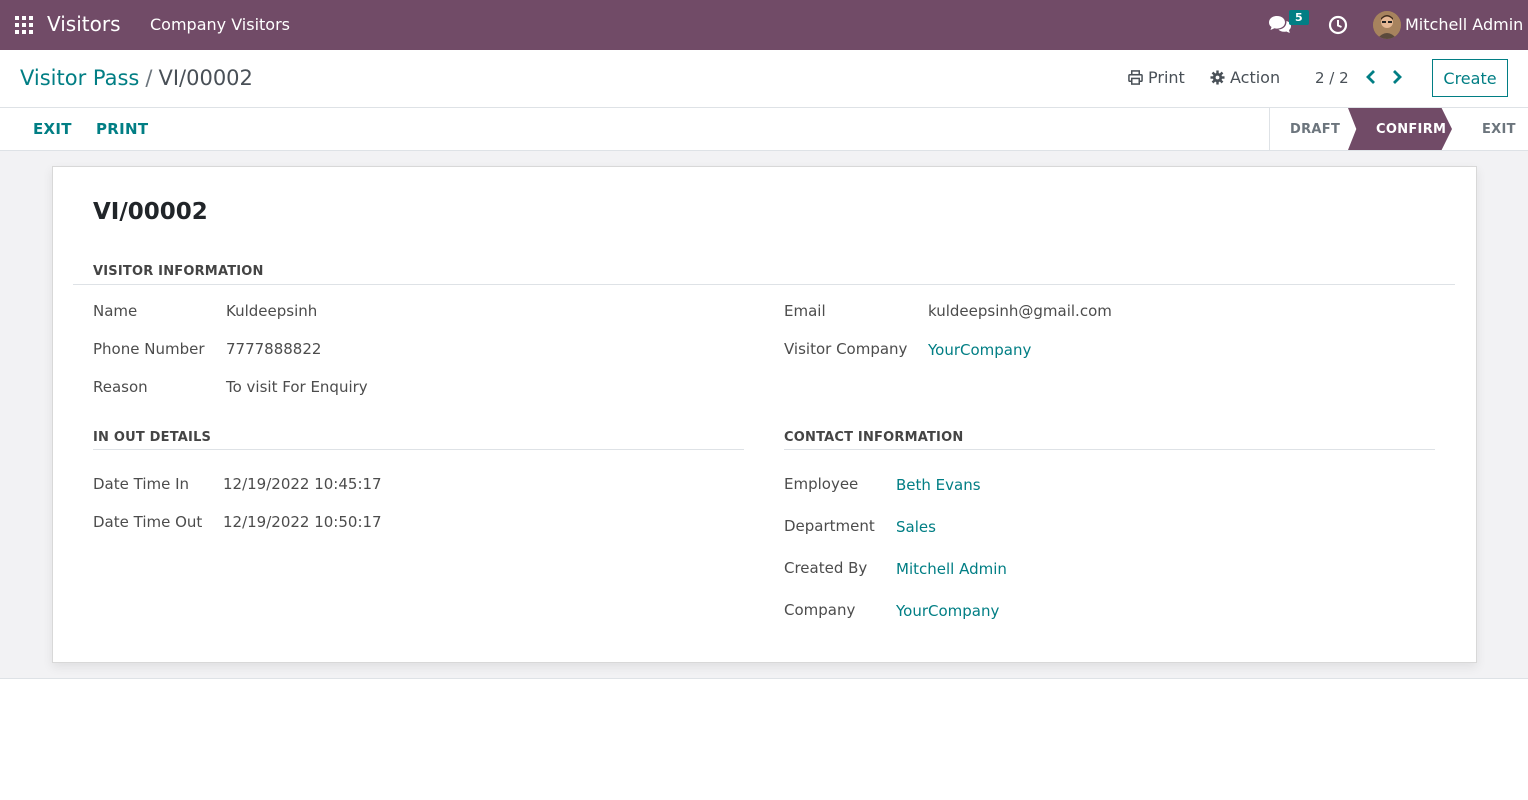  What do you see at coordinates (115, 311) in the screenshot?
I see `name-label: Name` at bounding box center [115, 311].